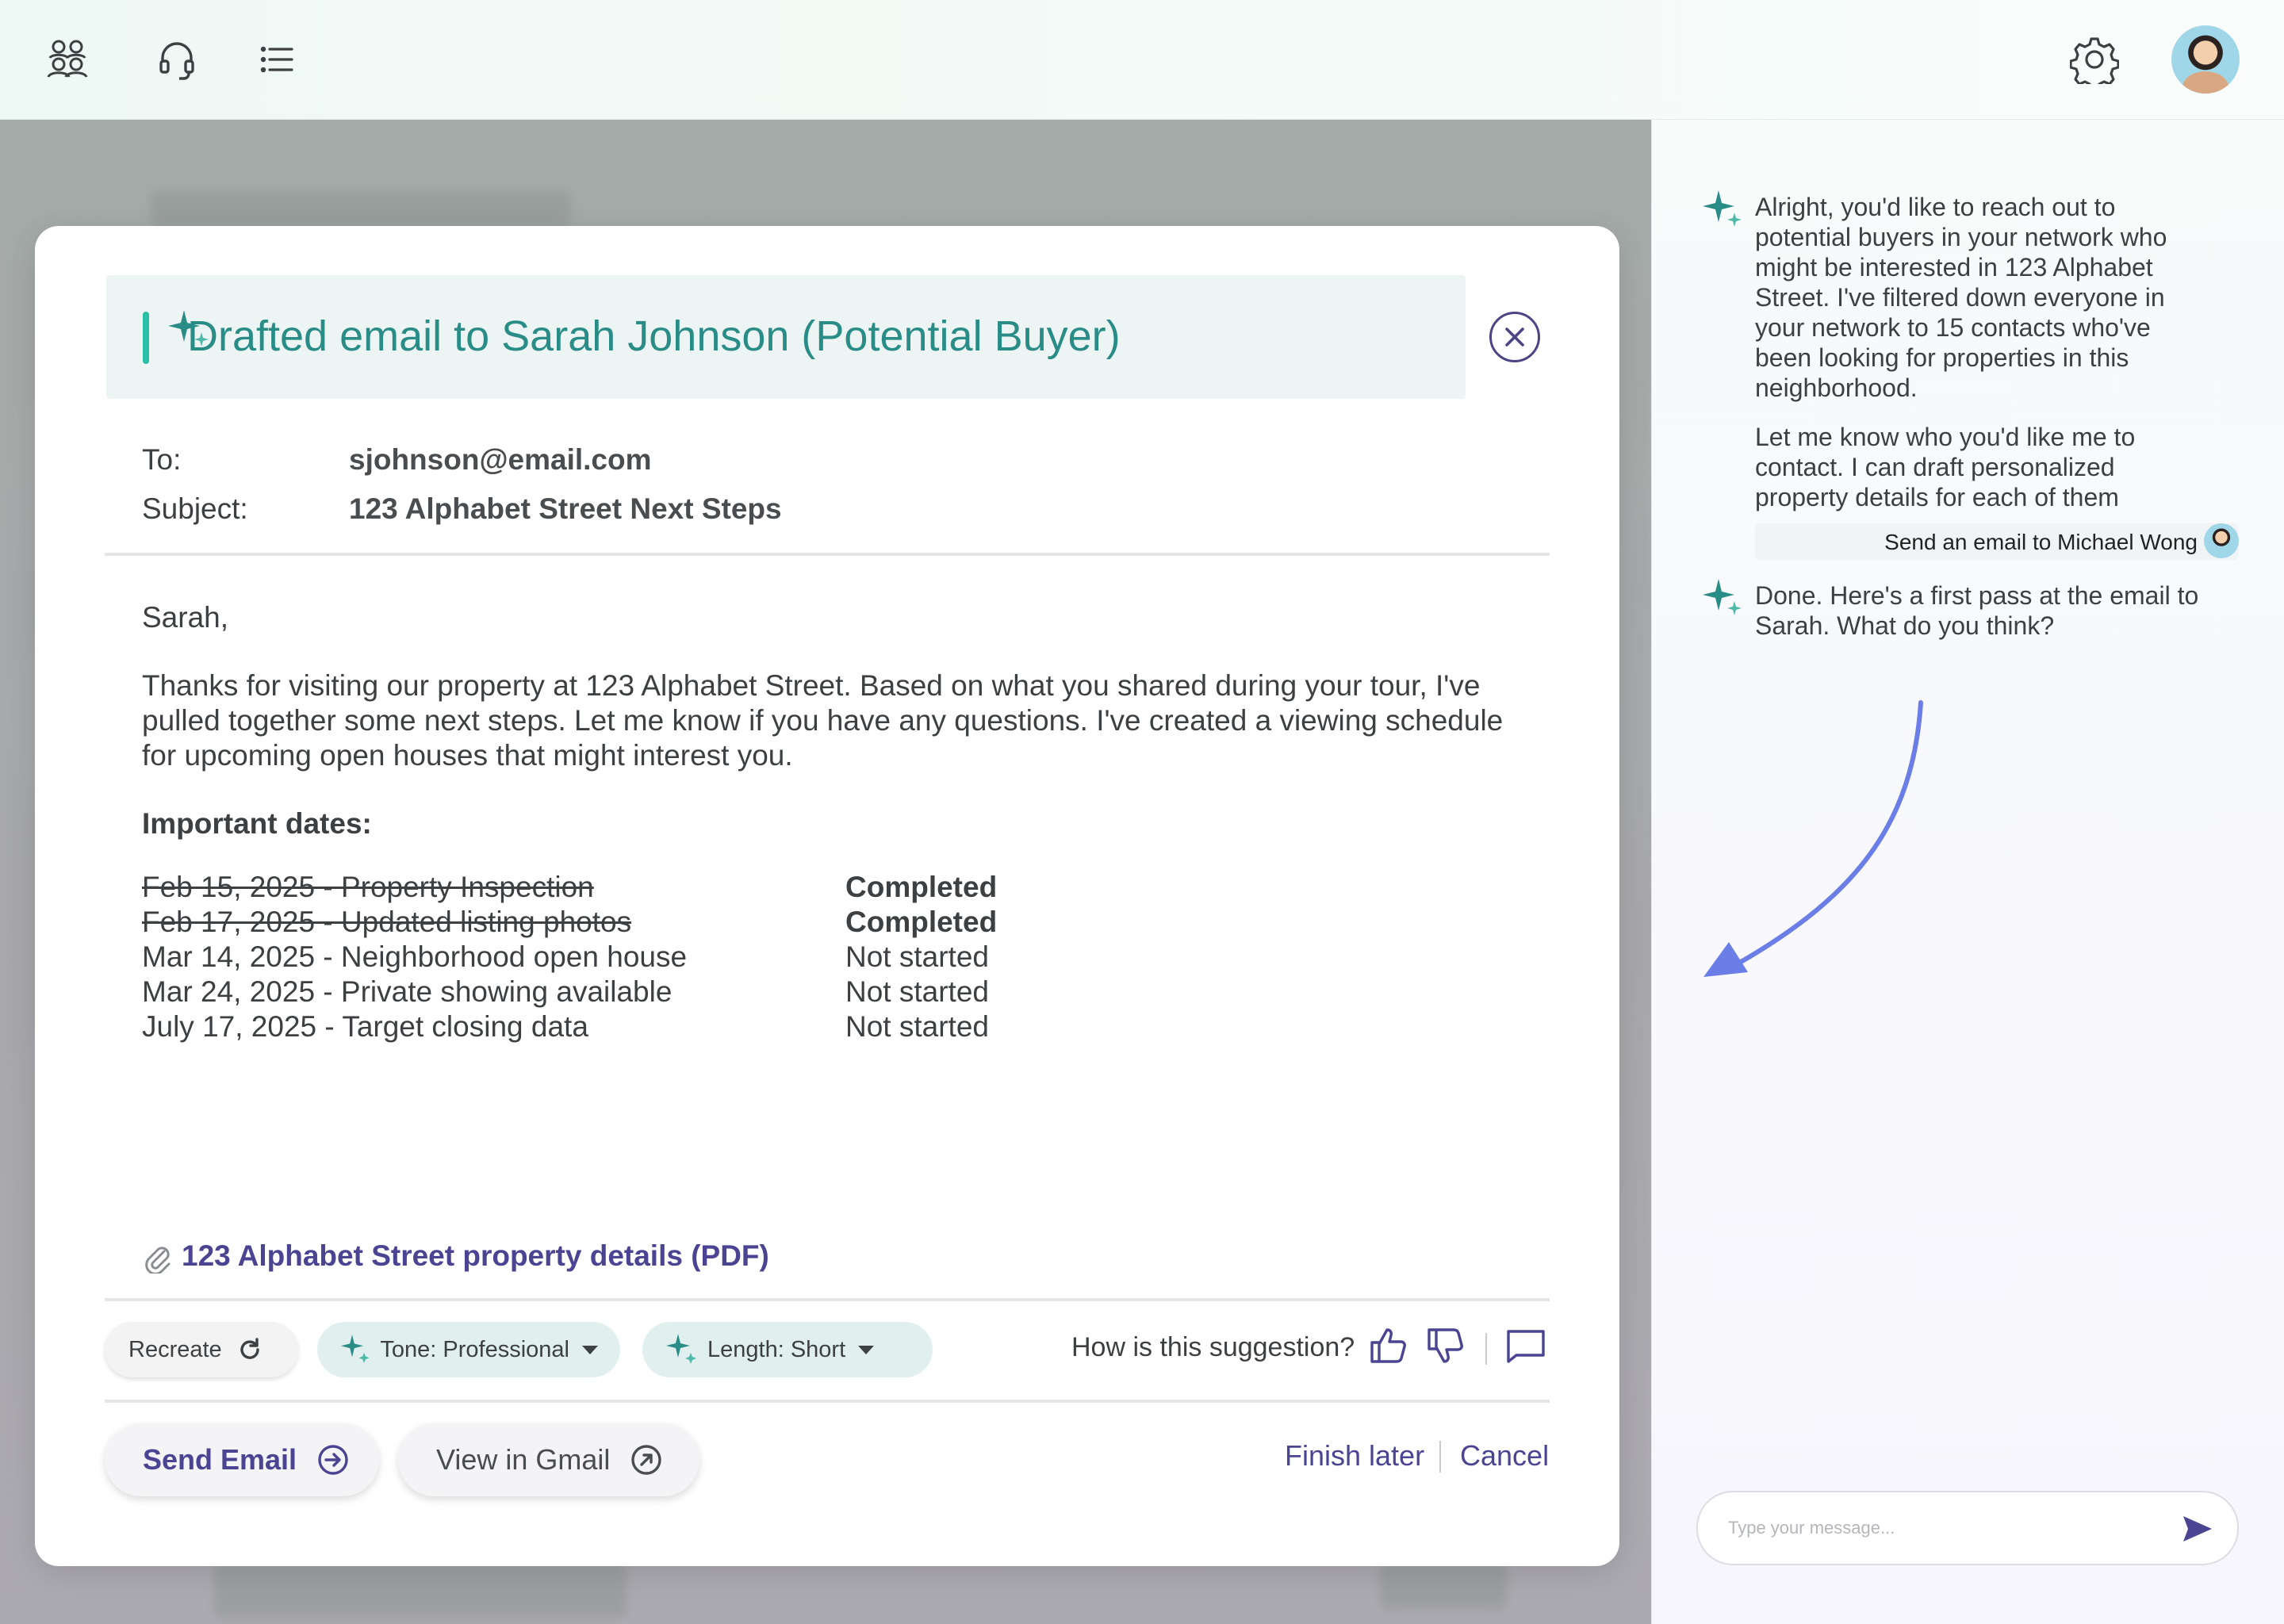 This screenshot has height=1624, width=2284. What do you see at coordinates (220, 1459) in the screenshot?
I see `send-email-label: Send Email` at bounding box center [220, 1459].